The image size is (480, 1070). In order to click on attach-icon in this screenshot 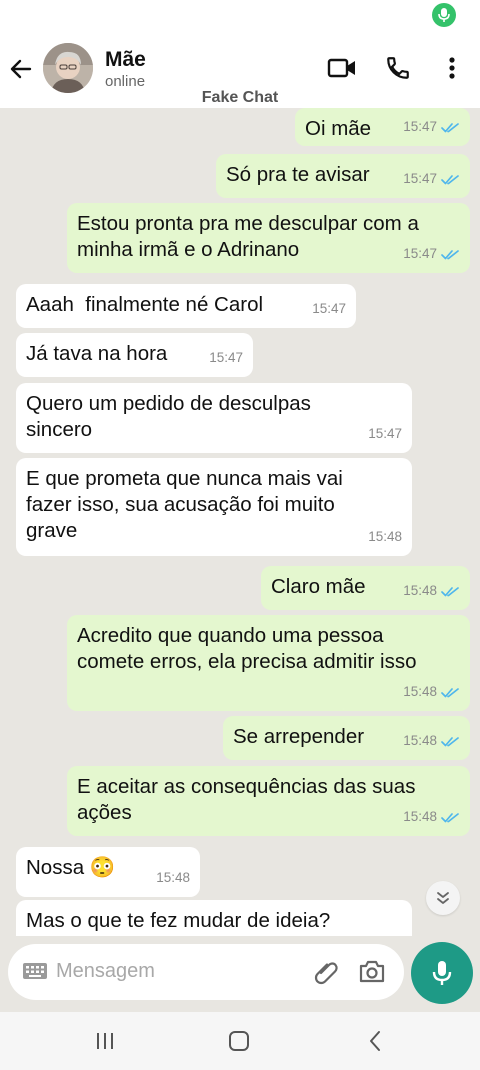, I will do `click(326, 974)`.